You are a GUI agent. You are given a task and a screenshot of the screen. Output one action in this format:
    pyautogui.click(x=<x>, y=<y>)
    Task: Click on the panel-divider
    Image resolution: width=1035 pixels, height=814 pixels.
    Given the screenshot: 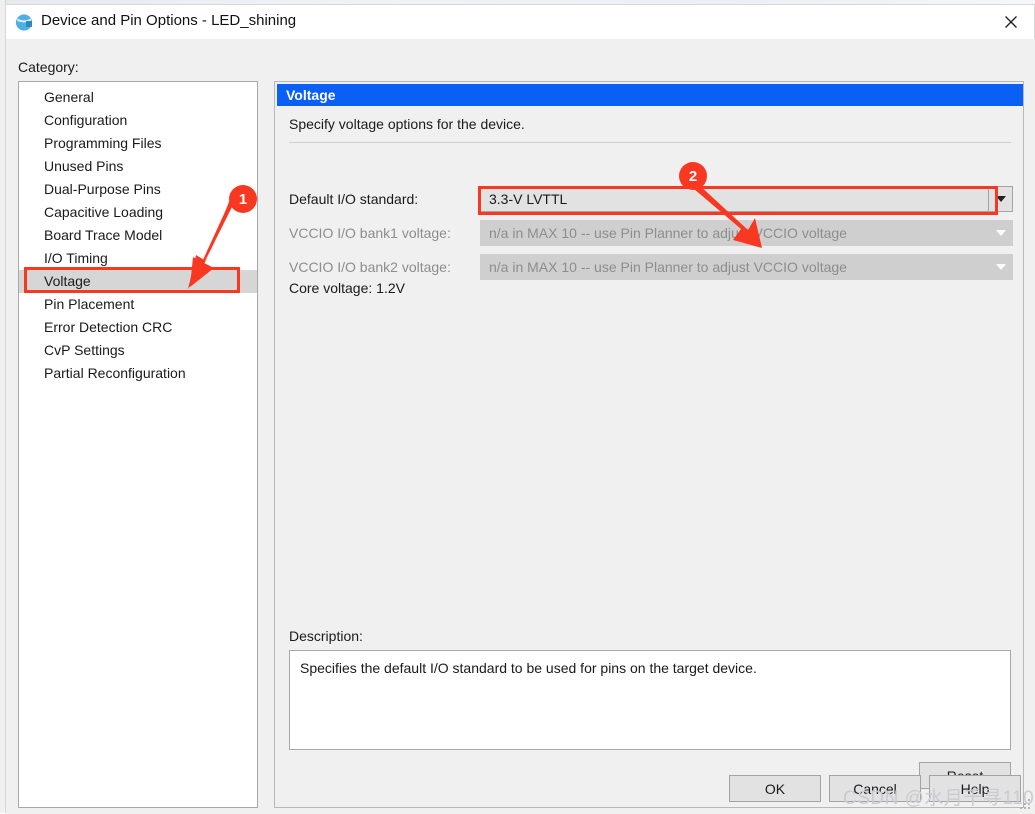 What is the action you would take?
    pyautogui.click(x=650, y=142)
    